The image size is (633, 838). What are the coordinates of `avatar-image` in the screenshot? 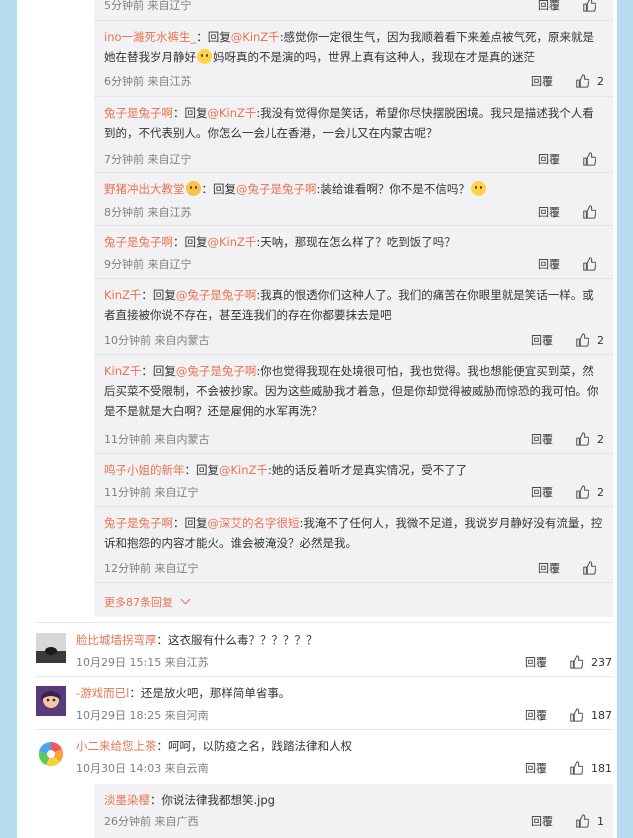 It's located at (51, 754).